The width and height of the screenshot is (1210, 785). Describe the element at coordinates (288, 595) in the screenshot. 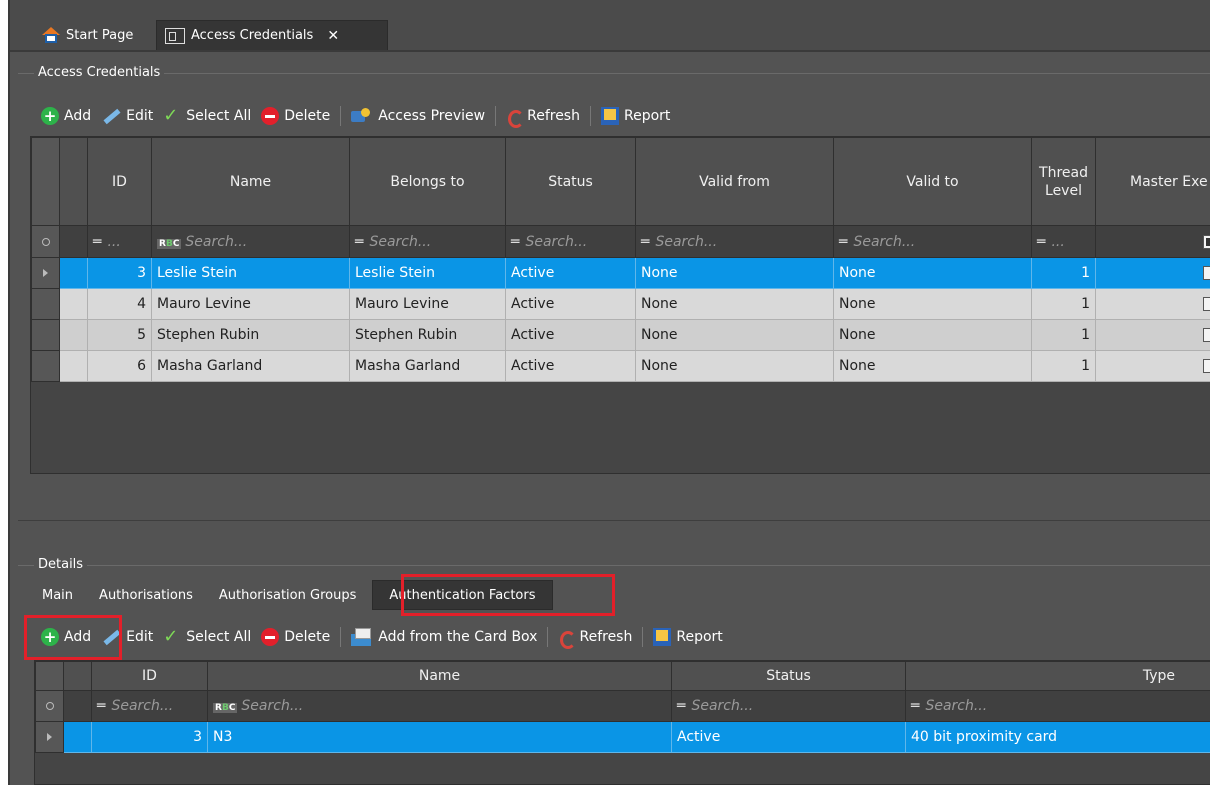

I see `tab-authorisation-groups: Authorisation Groups` at that location.